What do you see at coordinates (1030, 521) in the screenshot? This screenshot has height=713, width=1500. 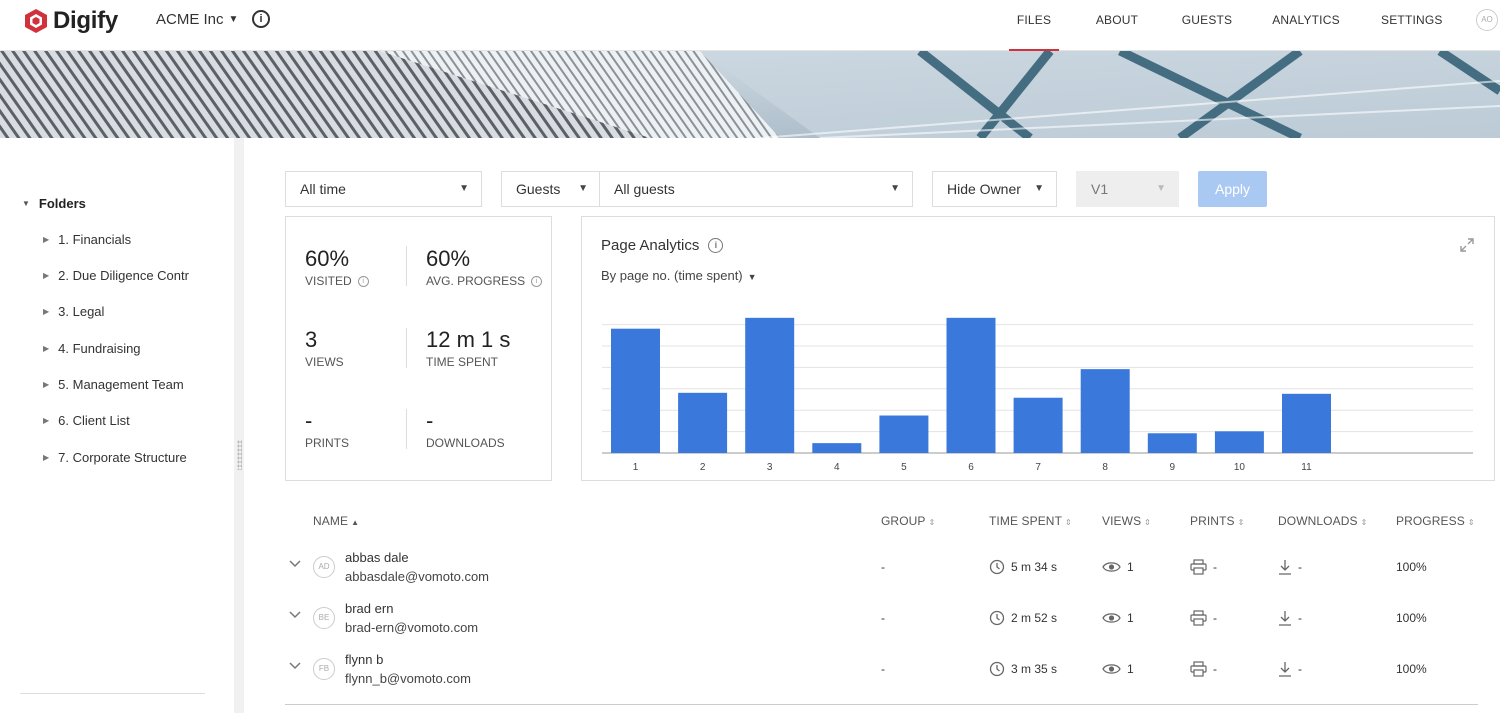 I see `column-header-time-spent: TIME SPENT ⇕` at bounding box center [1030, 521].